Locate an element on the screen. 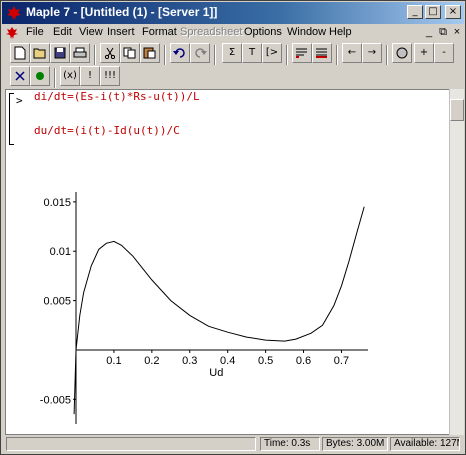 This screenshot has width=466, height=455. undo-icon is located at coordinates (180, 53).